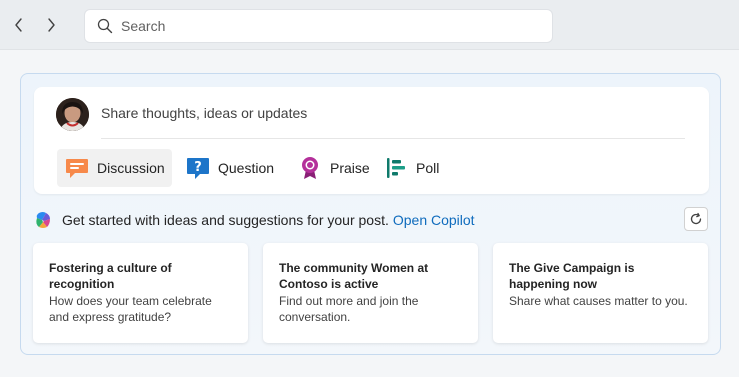 The height and width of the screenshot is (377, 739). I want to click on praise-button: Praise, so click(334, 168).